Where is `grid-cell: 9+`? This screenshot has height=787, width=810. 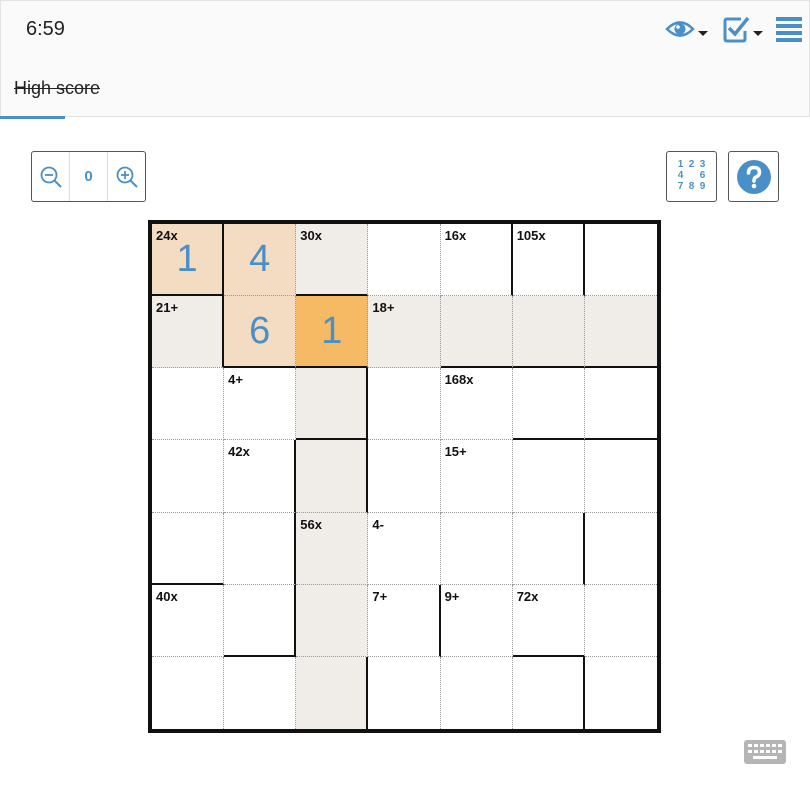
grid-cell: 9+ is located at coordinates (476, 620).